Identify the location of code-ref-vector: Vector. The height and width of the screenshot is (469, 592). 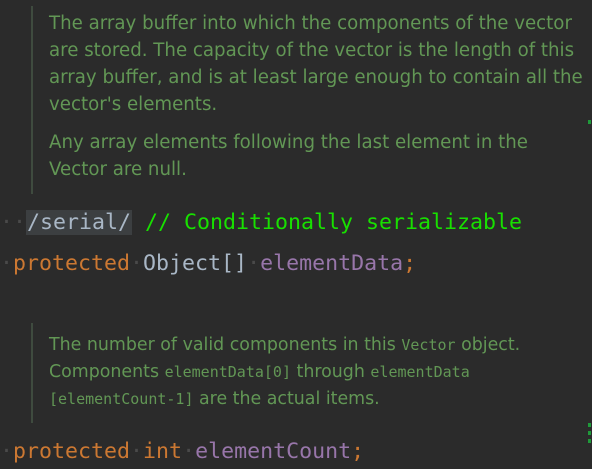
(428, 345).